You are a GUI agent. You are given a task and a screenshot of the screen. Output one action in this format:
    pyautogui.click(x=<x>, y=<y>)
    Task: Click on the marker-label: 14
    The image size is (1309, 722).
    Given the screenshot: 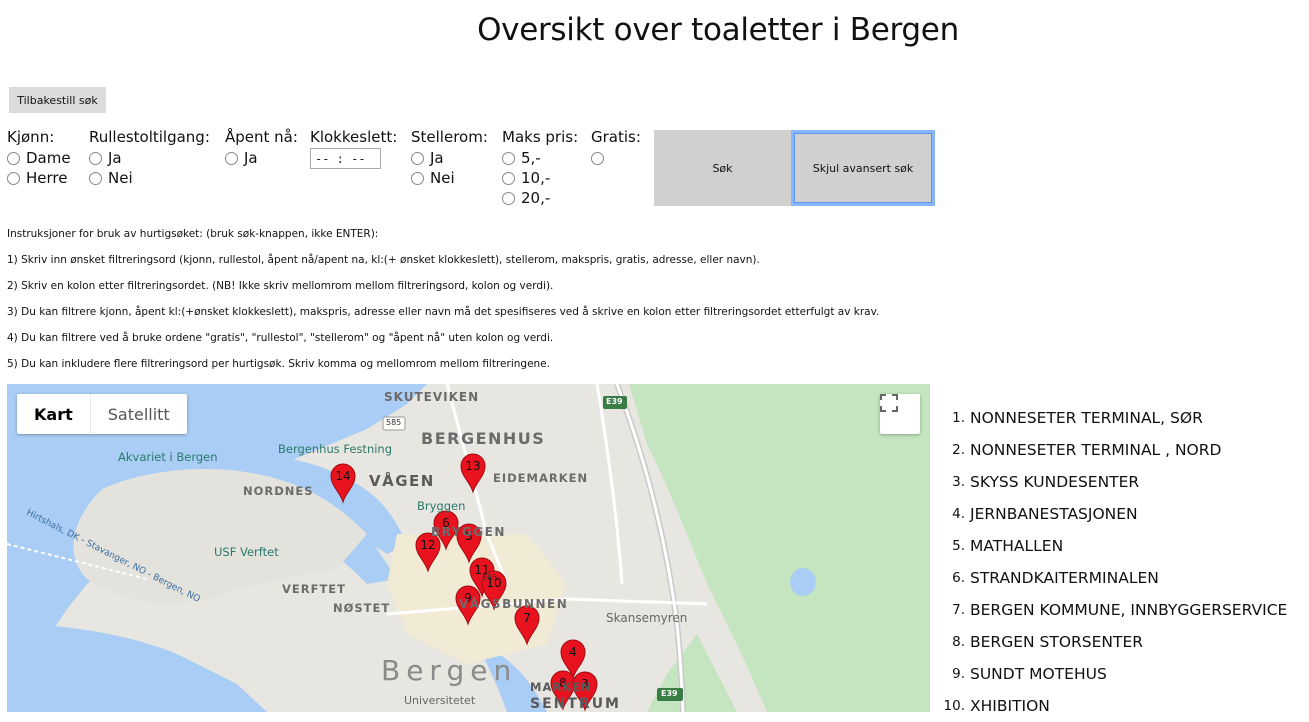 What is the action you would take?
    pyautogui.click(x=342, y=476)
    